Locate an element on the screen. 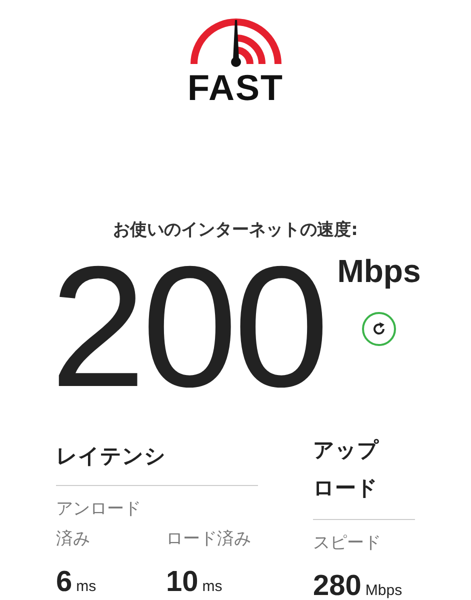  stat-value: 6 is located at coordinates (64, 582).